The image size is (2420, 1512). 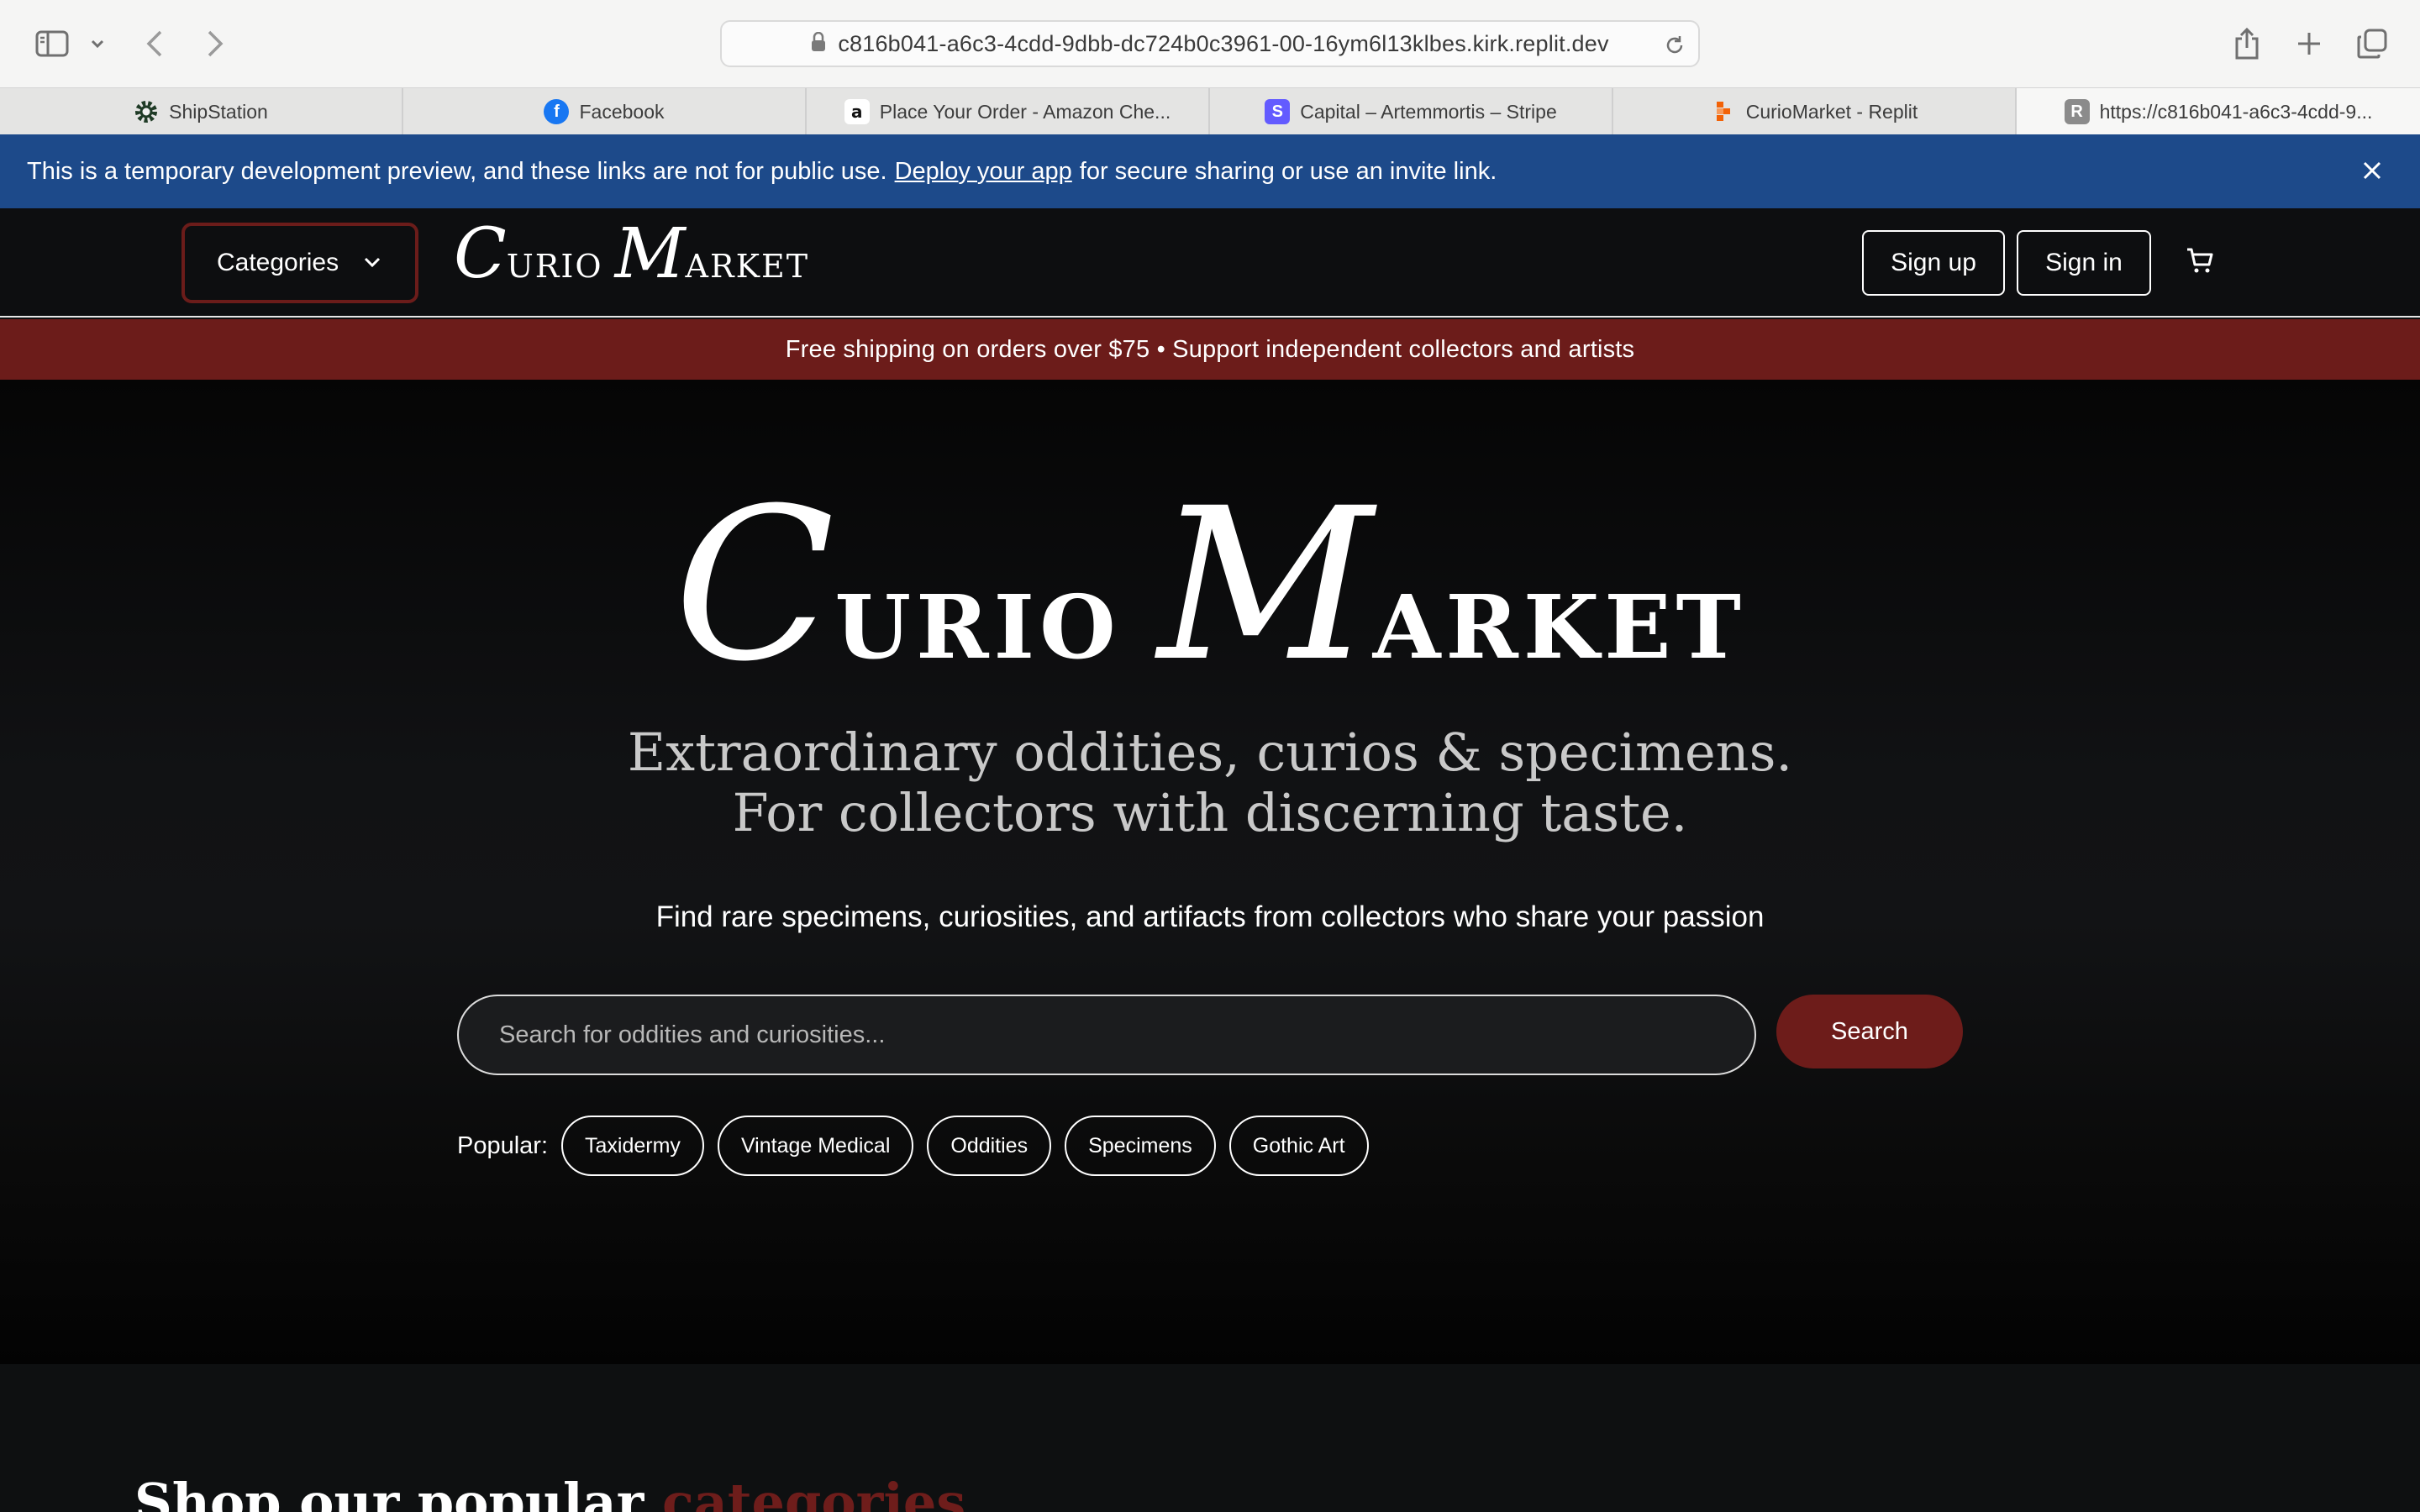 I want to click on stripe-icon: S, so click(x=1278, y=111).